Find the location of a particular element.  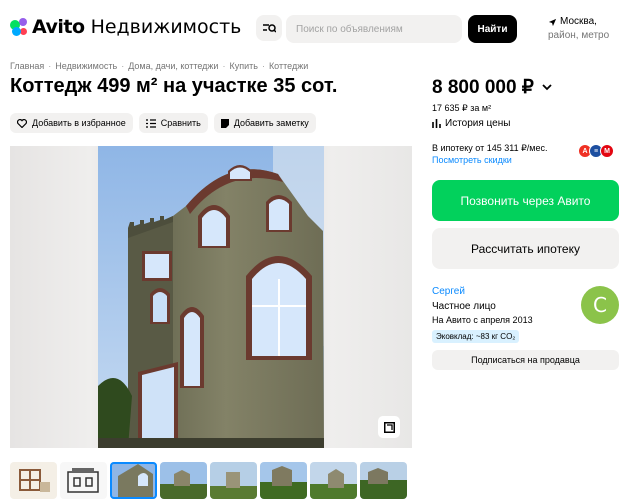

fullscreen-button is located at coordinates (389, 427).